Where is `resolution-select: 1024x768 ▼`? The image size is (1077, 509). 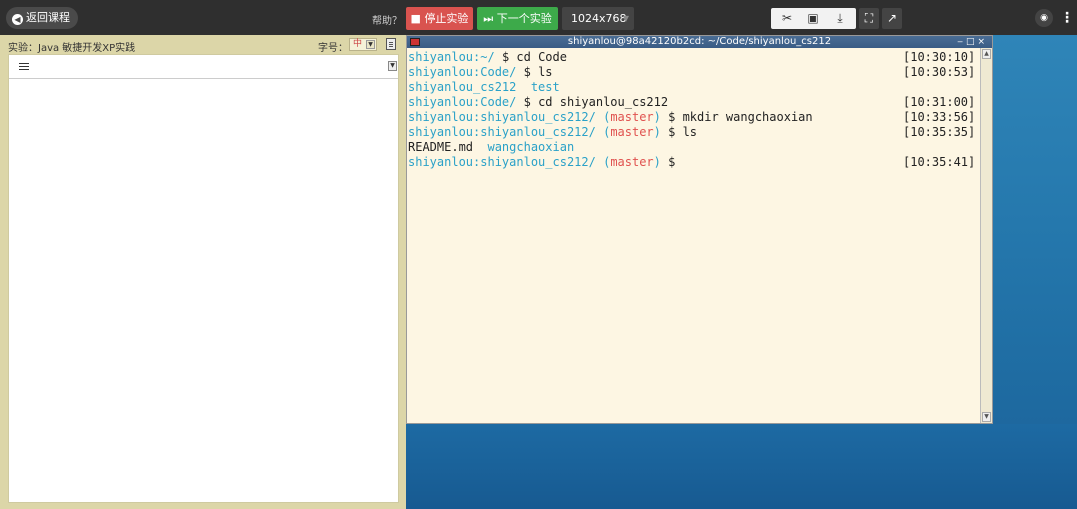 resolution-select: 1024x768 ▼ is located at coordinates (598, 18).